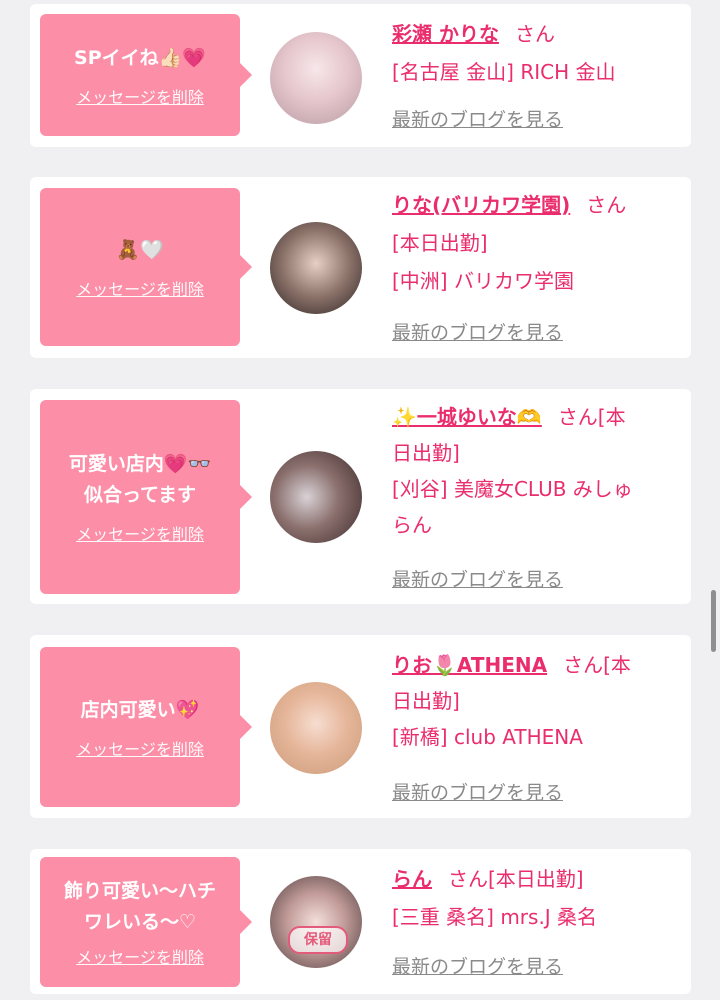 The width and height of the screenshot is (720, 1000). Describe the element at coordinates (537, 898) in the screenshot. I see `cast-info: らん さん[本日出勤] [三重 桑名] mrs.J 桑名` at that location.